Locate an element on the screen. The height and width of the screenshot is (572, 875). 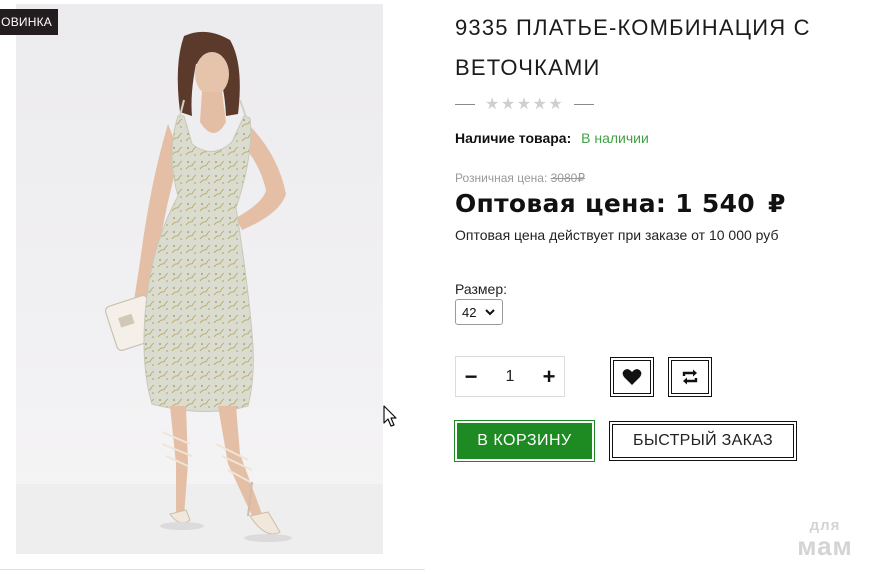
quantity-minus-button: − is located at coordinates (471, 376).